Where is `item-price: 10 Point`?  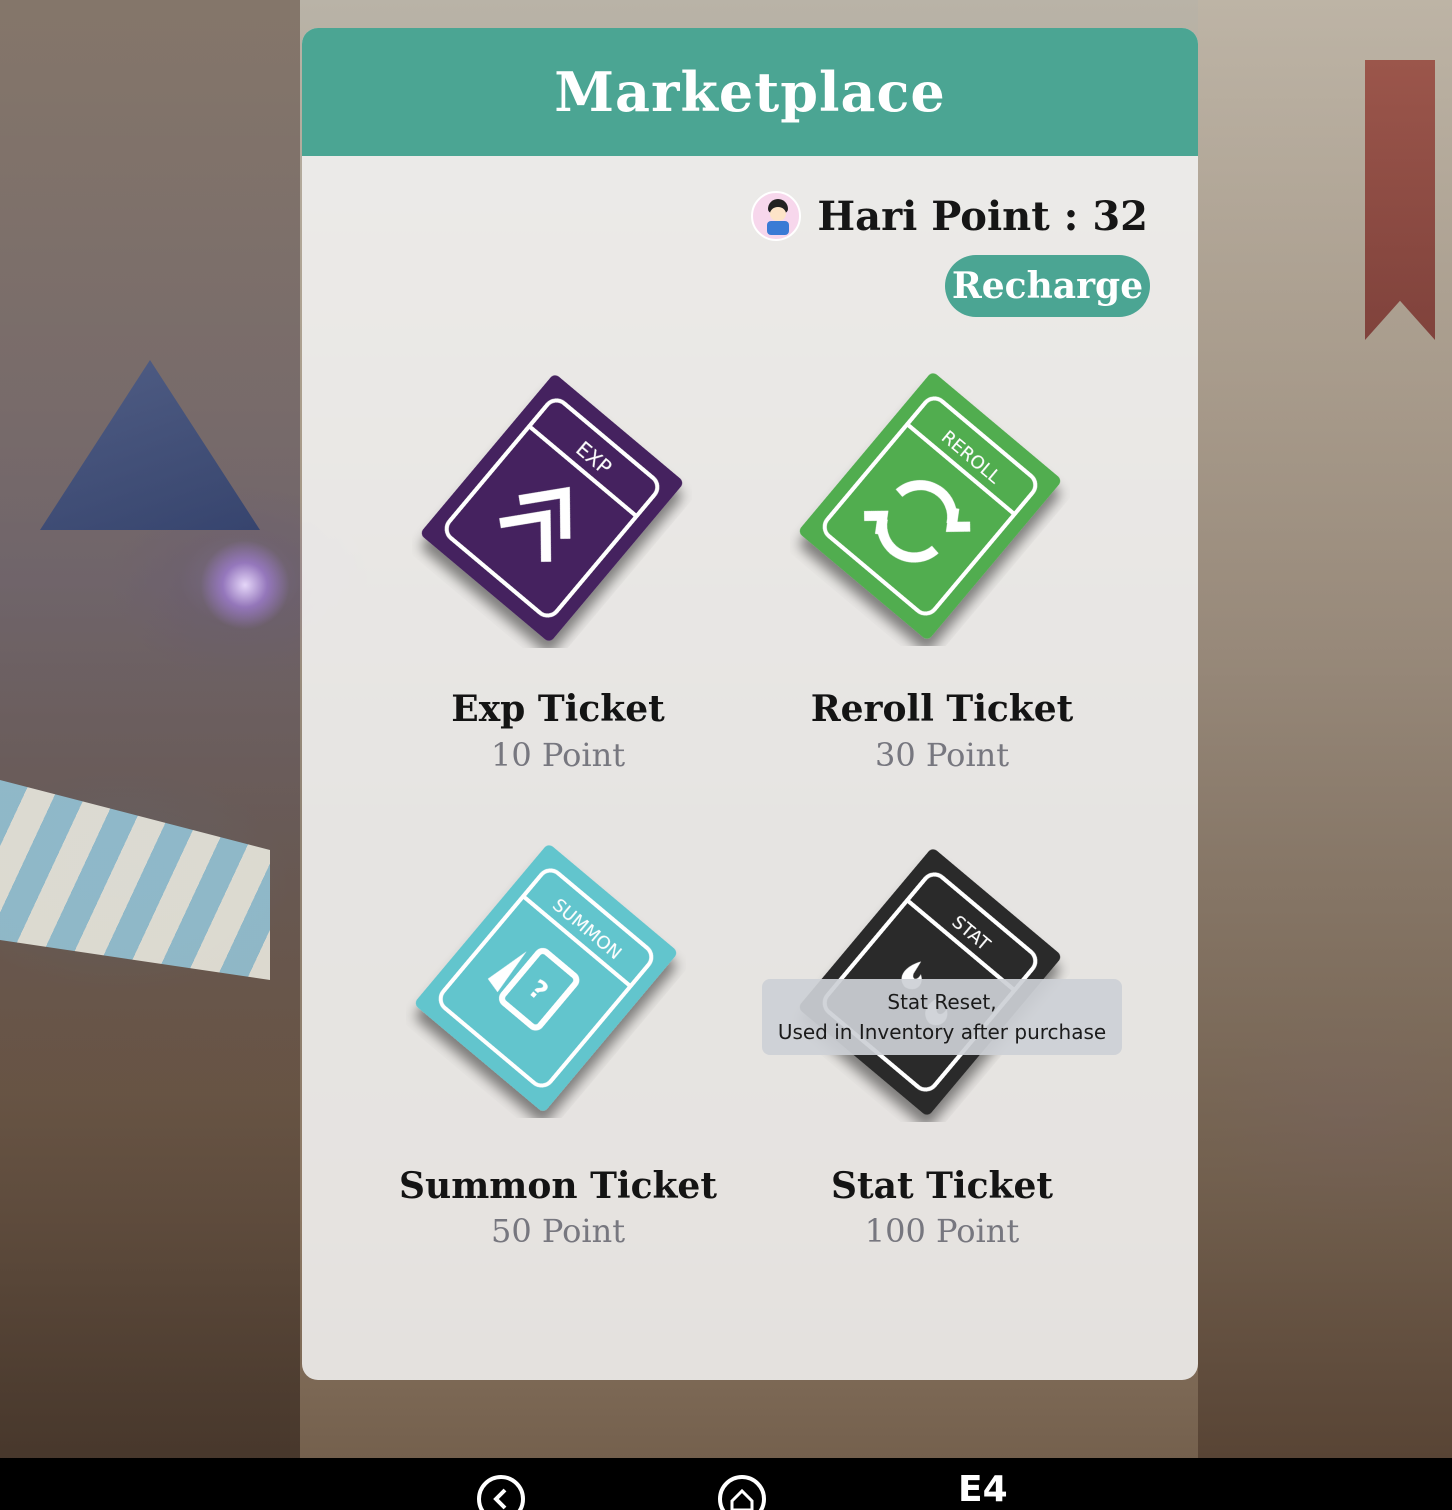
item-price: 10 Point is located at coordinates (558, 755).